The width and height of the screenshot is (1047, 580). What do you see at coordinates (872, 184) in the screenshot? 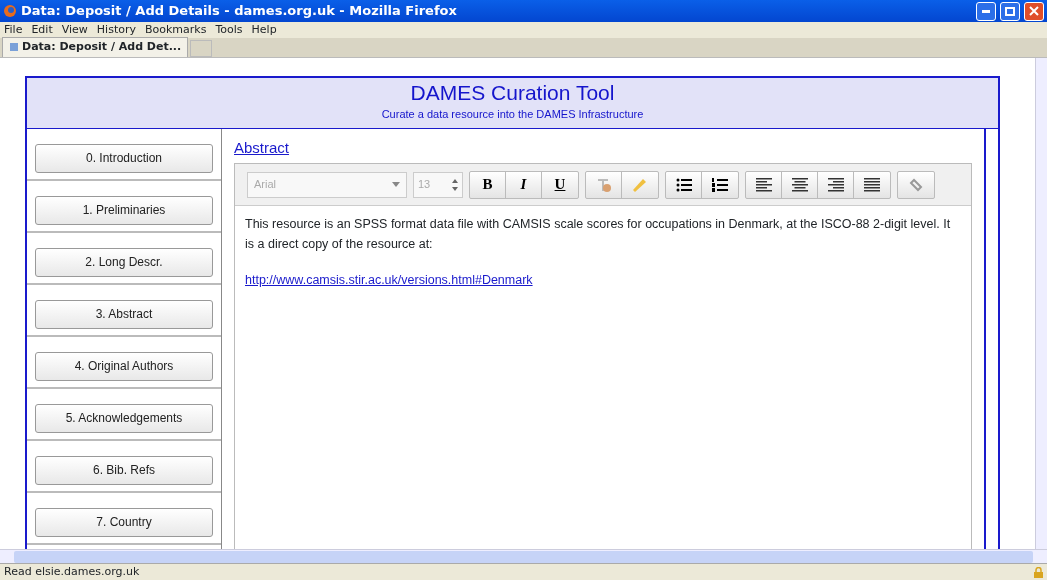
I see `justify-icon` at bounding box center [872, 184].